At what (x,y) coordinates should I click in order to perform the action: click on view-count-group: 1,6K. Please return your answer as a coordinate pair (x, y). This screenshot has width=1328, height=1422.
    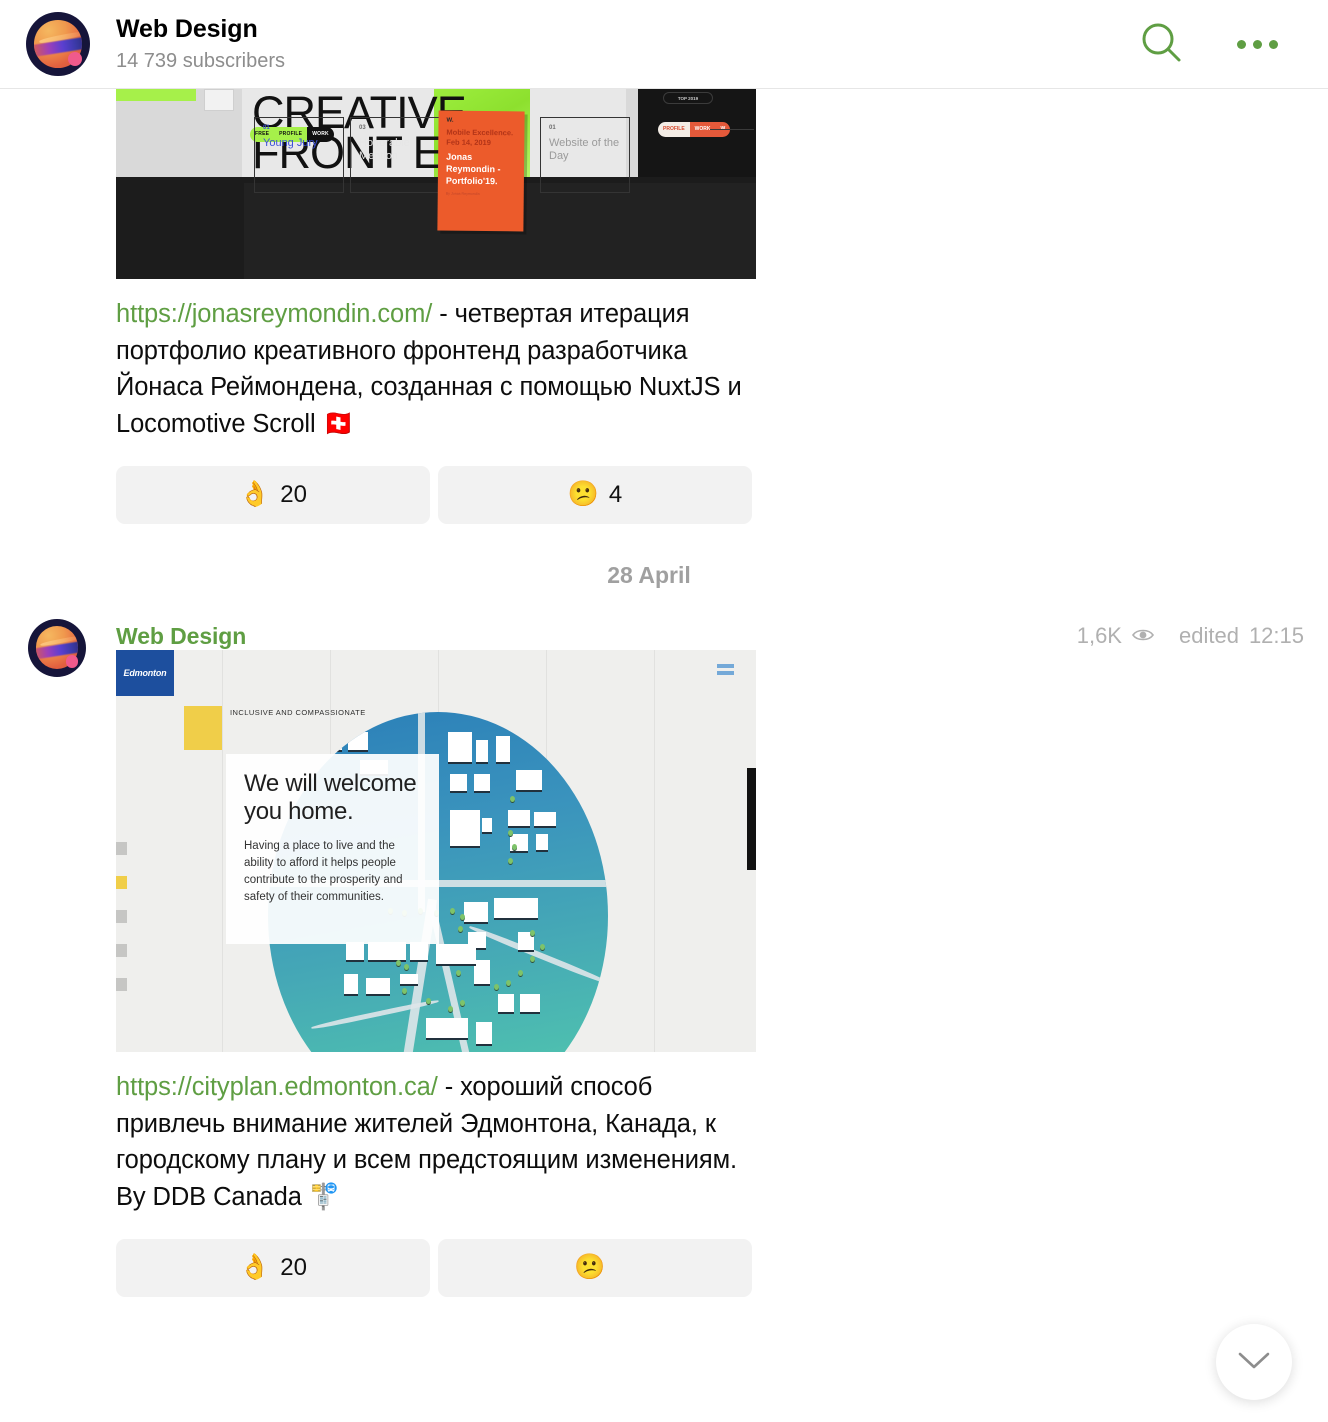
    Looking at the image, I should click on (1116, 636).